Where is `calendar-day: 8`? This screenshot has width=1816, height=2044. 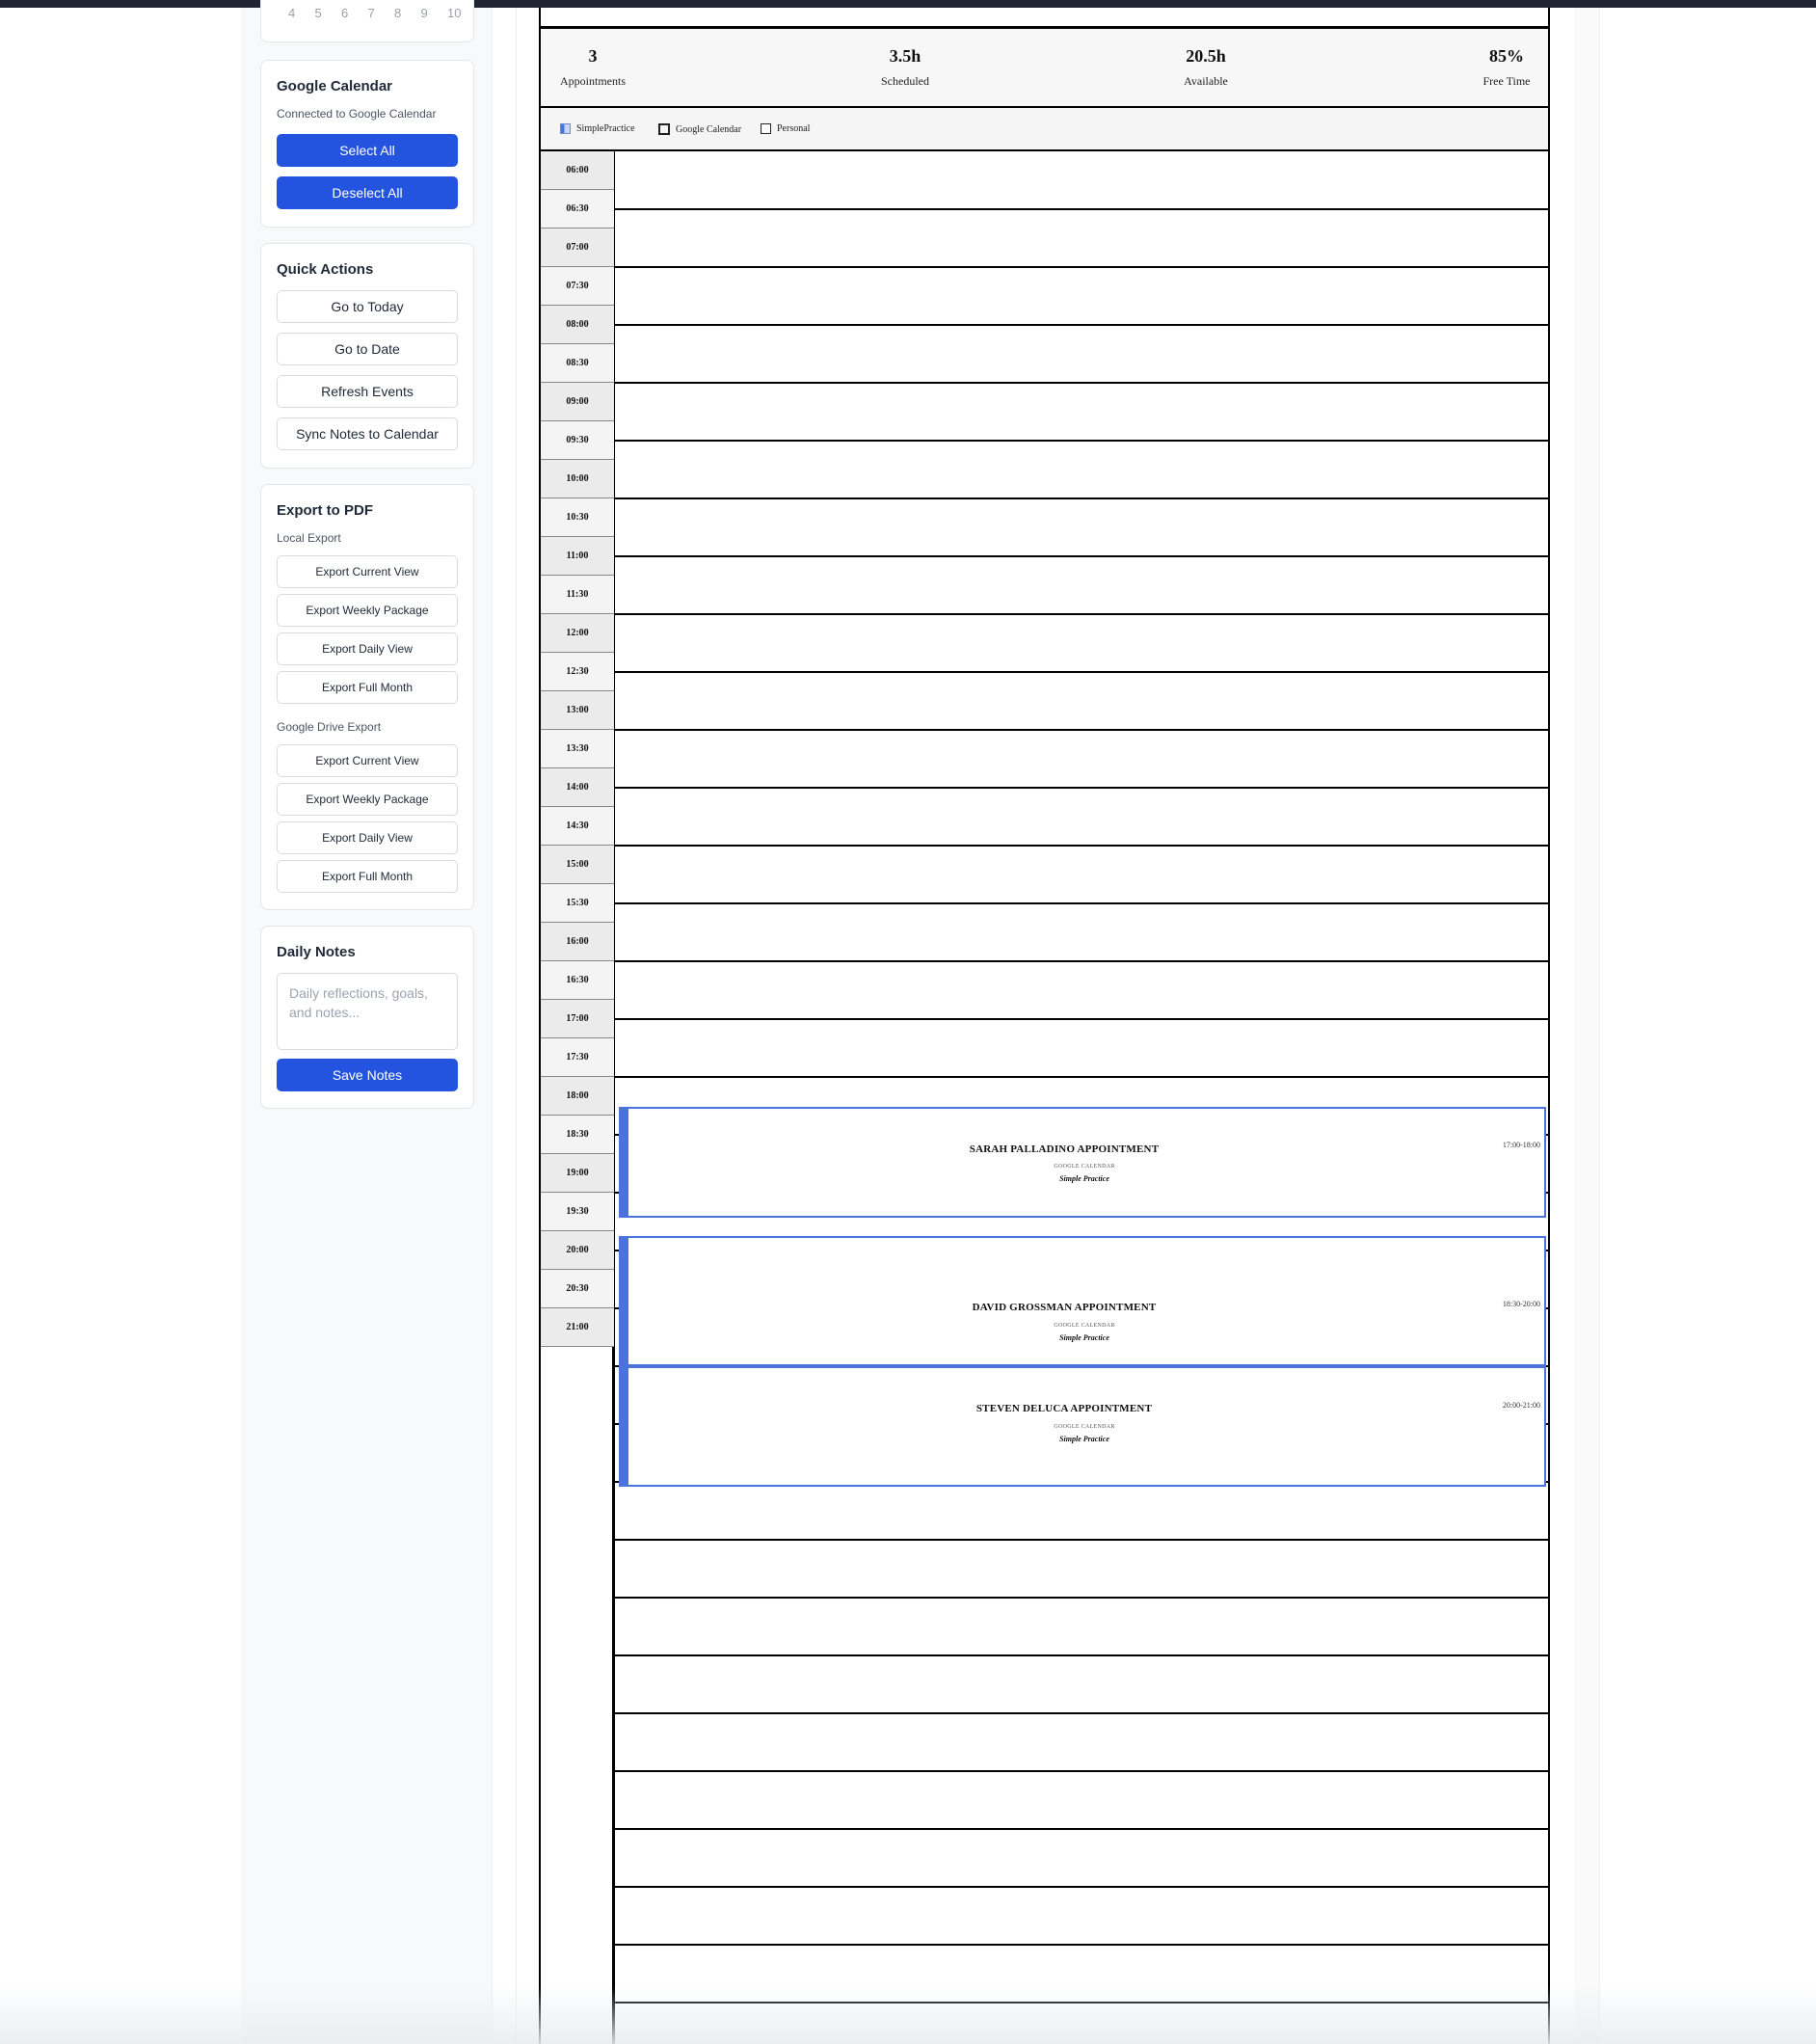
calendar-day: 8 is located at coordinates (407, 13).